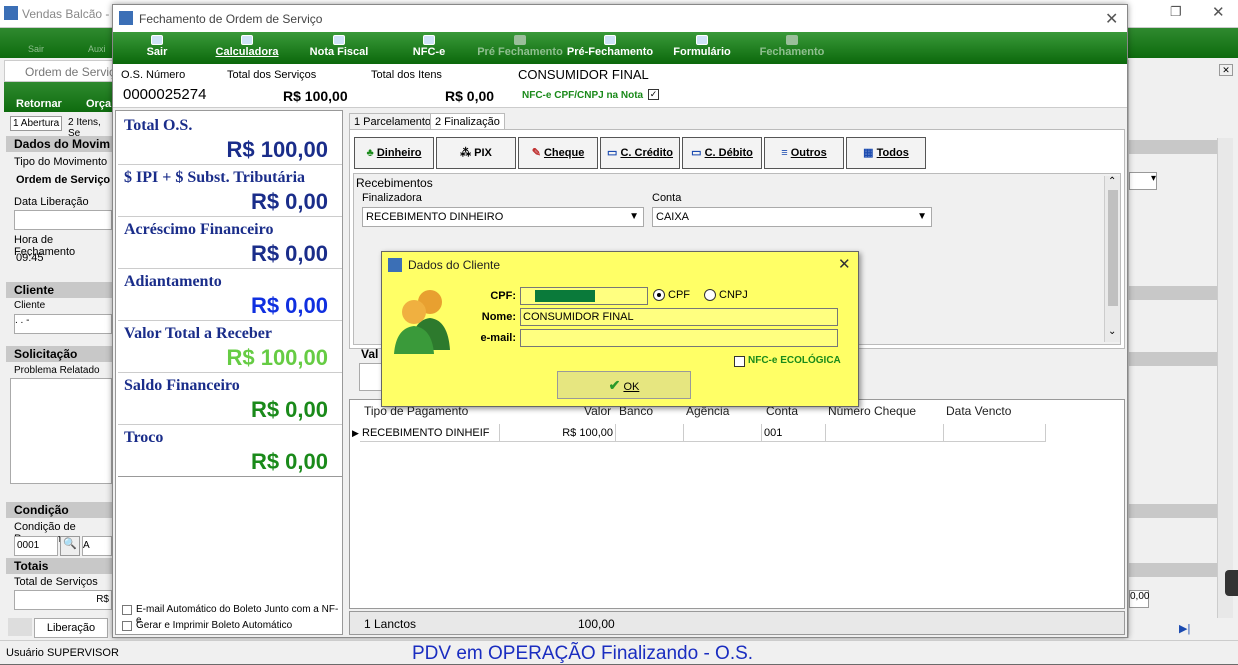 The width and height of the screenshot is (1238, 665). I want to click on users-icon, so click(422, 319).